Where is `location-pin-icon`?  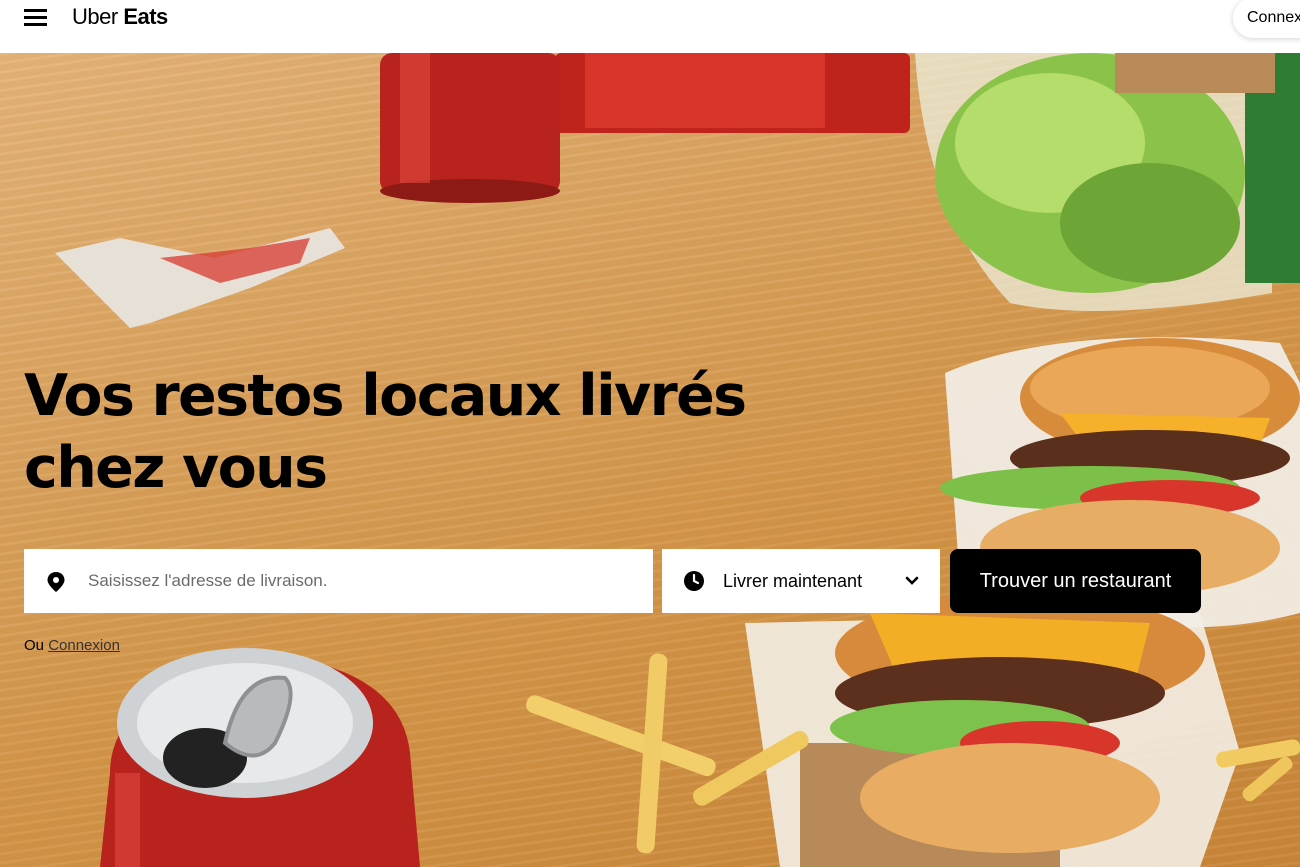 location-pin-icon is located at coordinates (56, 582).